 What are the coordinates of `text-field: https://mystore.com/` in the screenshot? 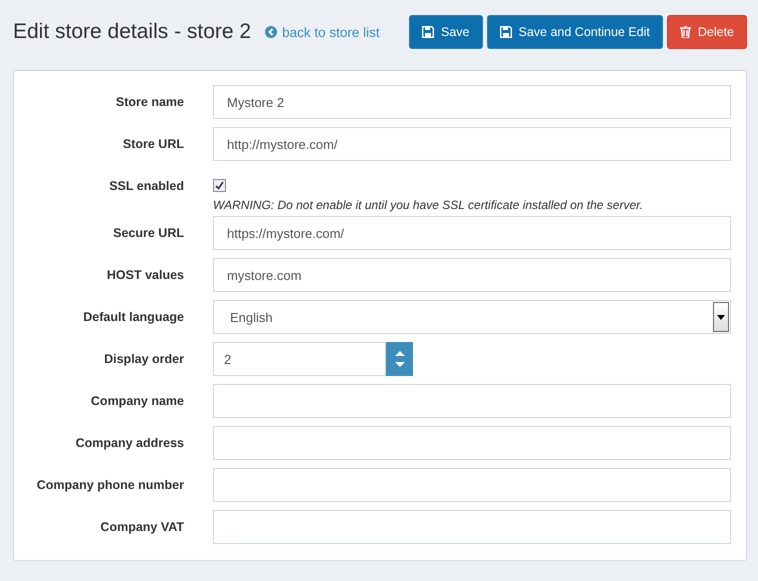 It's located at (472, 233).